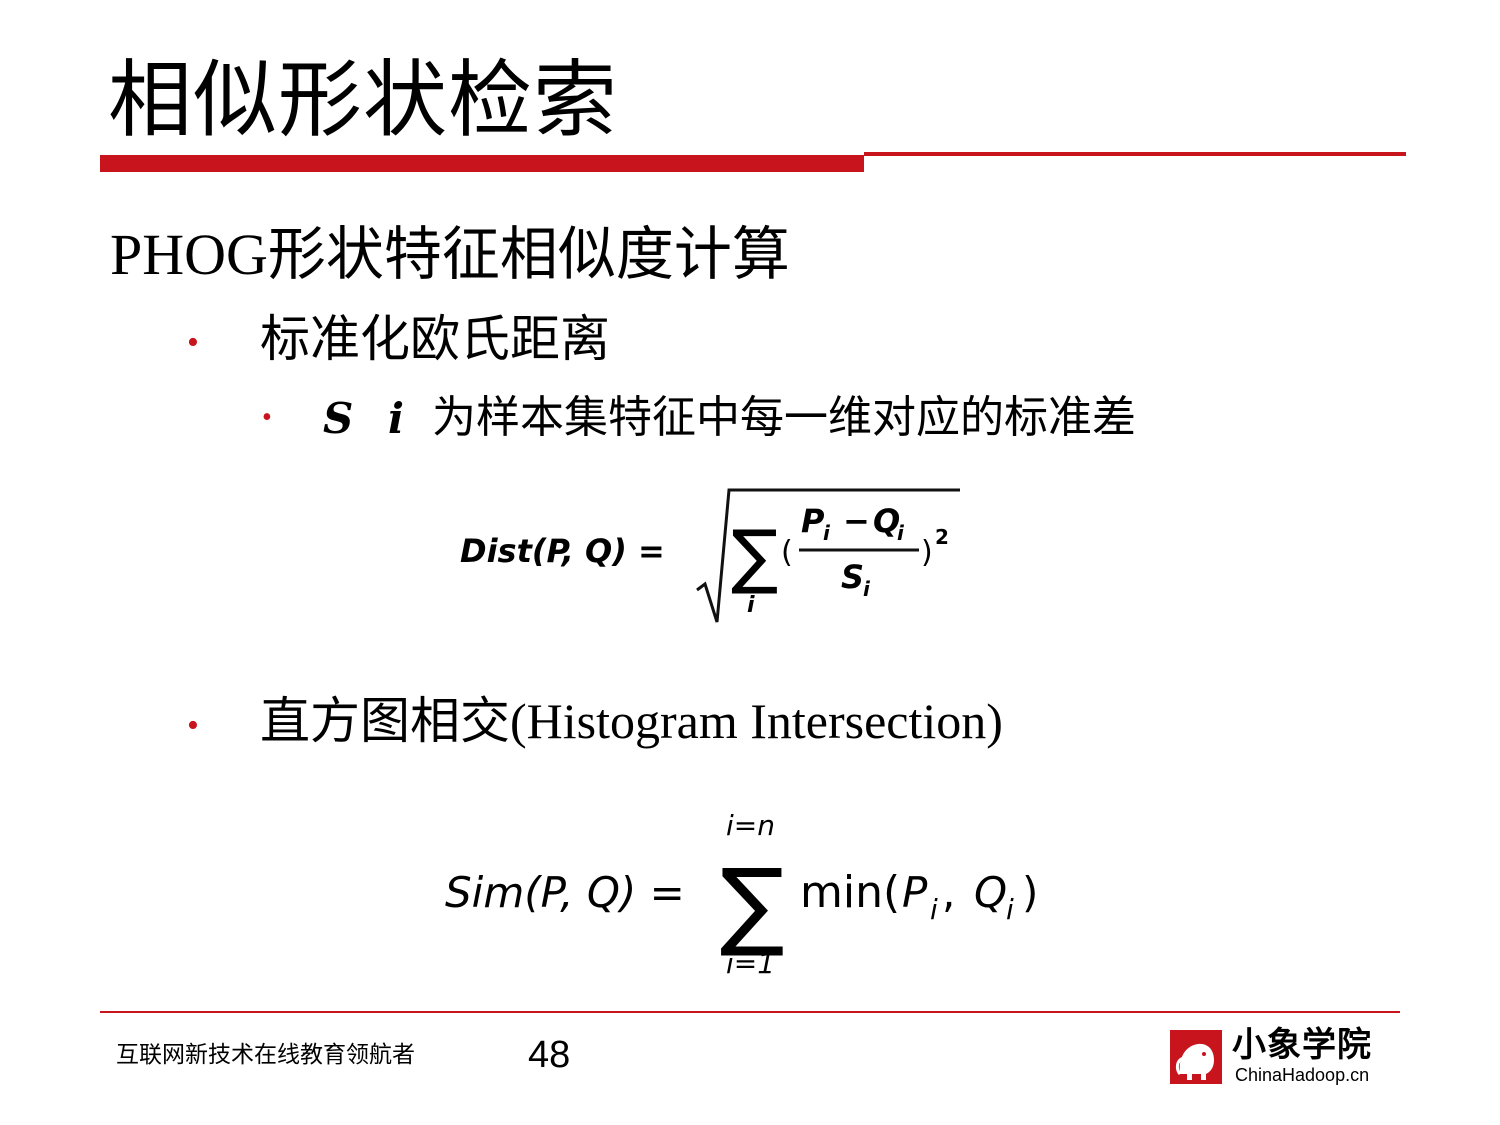  Describe the element at coordinates (363, 100) in the screenshot. I see `slide-title: 相似形状检索` at that location.